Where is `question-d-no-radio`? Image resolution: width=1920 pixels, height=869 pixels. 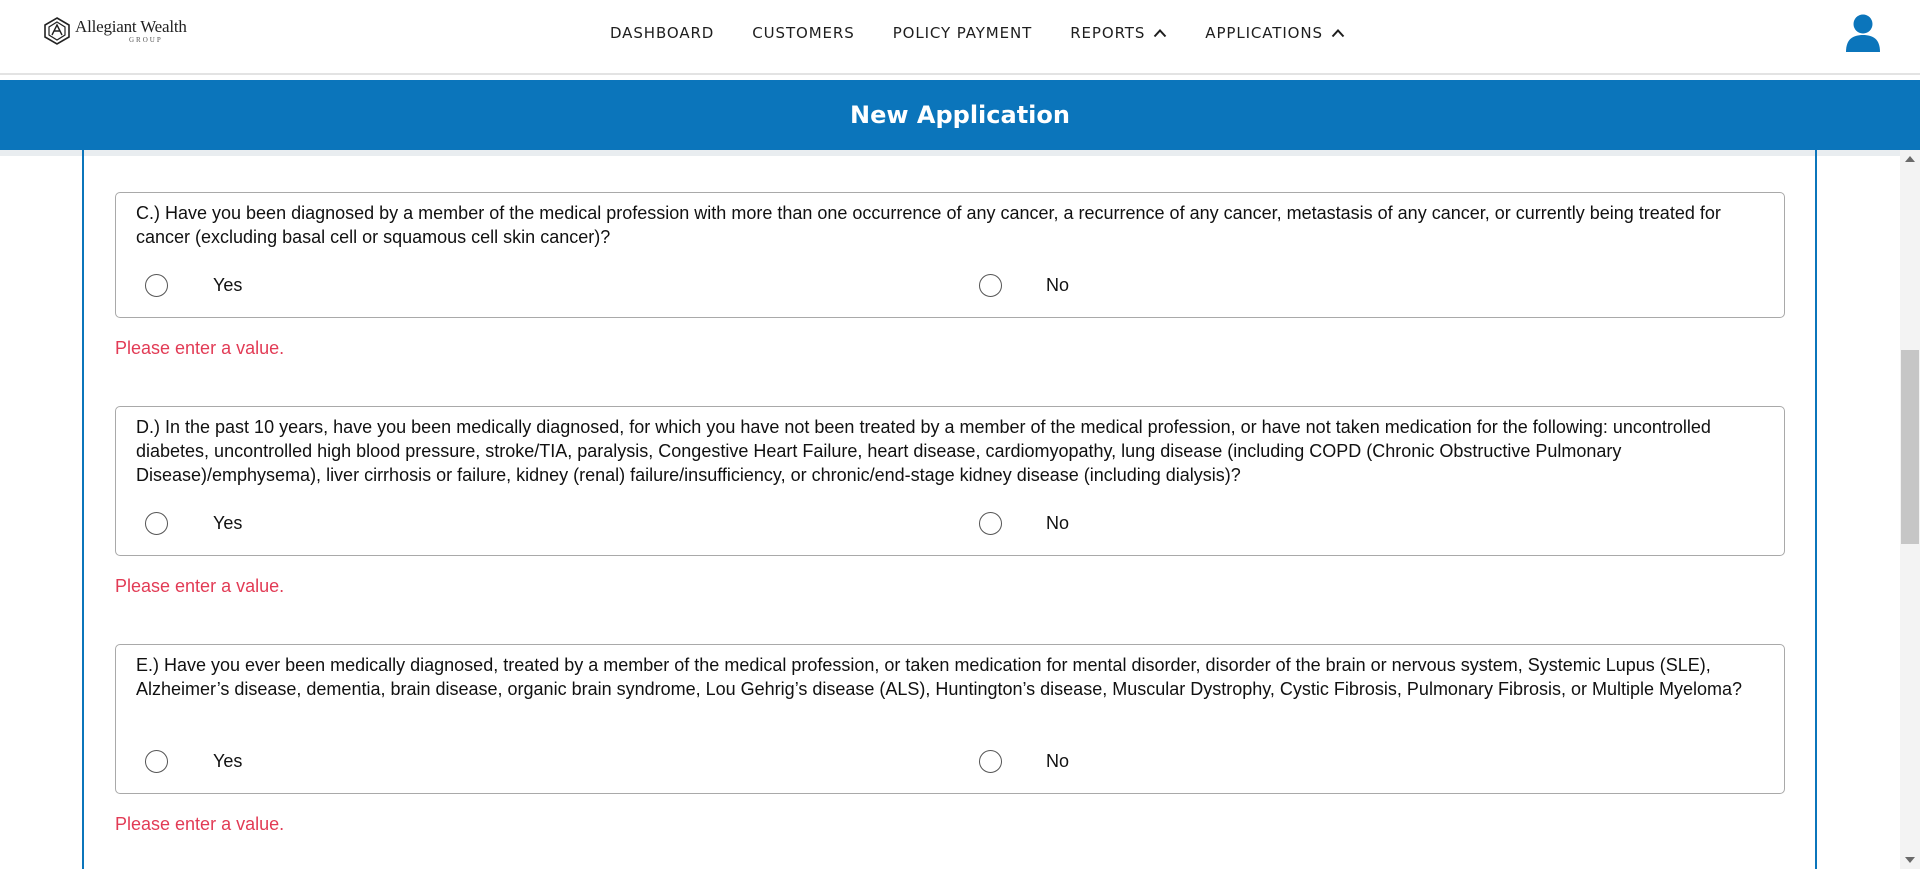 question-d-no-radio is located at coordinates (990, 523).